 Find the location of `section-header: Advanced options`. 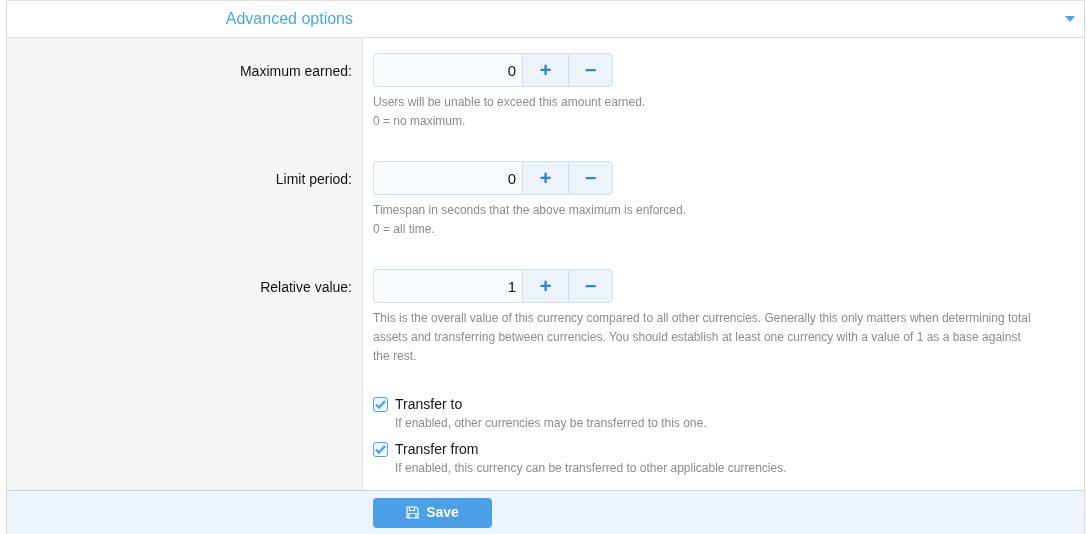

section-header: Advanced options is located at coordinates (545, 19).